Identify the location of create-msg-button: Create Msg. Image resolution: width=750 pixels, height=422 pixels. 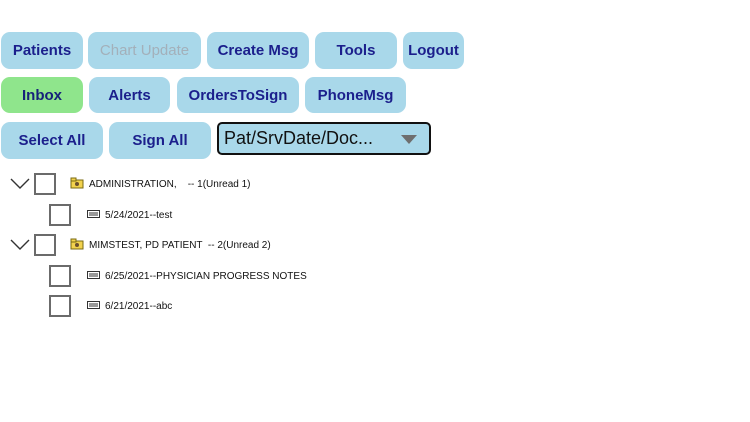
(258, 50).